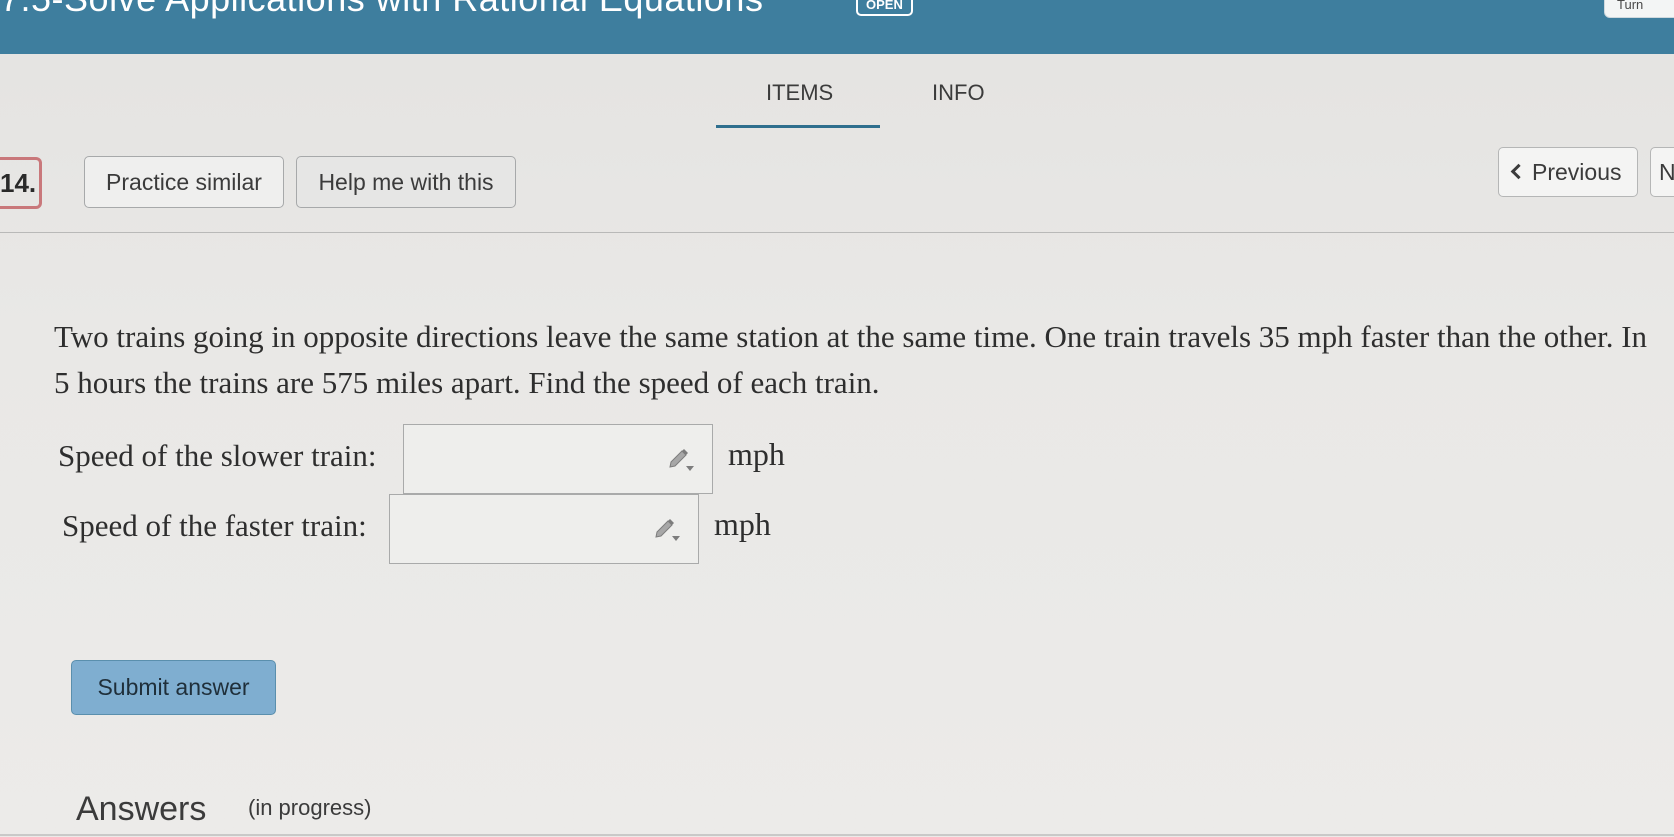 This screenshot has height=837, width=1674. Describe the element at coordinates (884, 8) in the screenshot. I see `status-badge: OPEN` at that location.